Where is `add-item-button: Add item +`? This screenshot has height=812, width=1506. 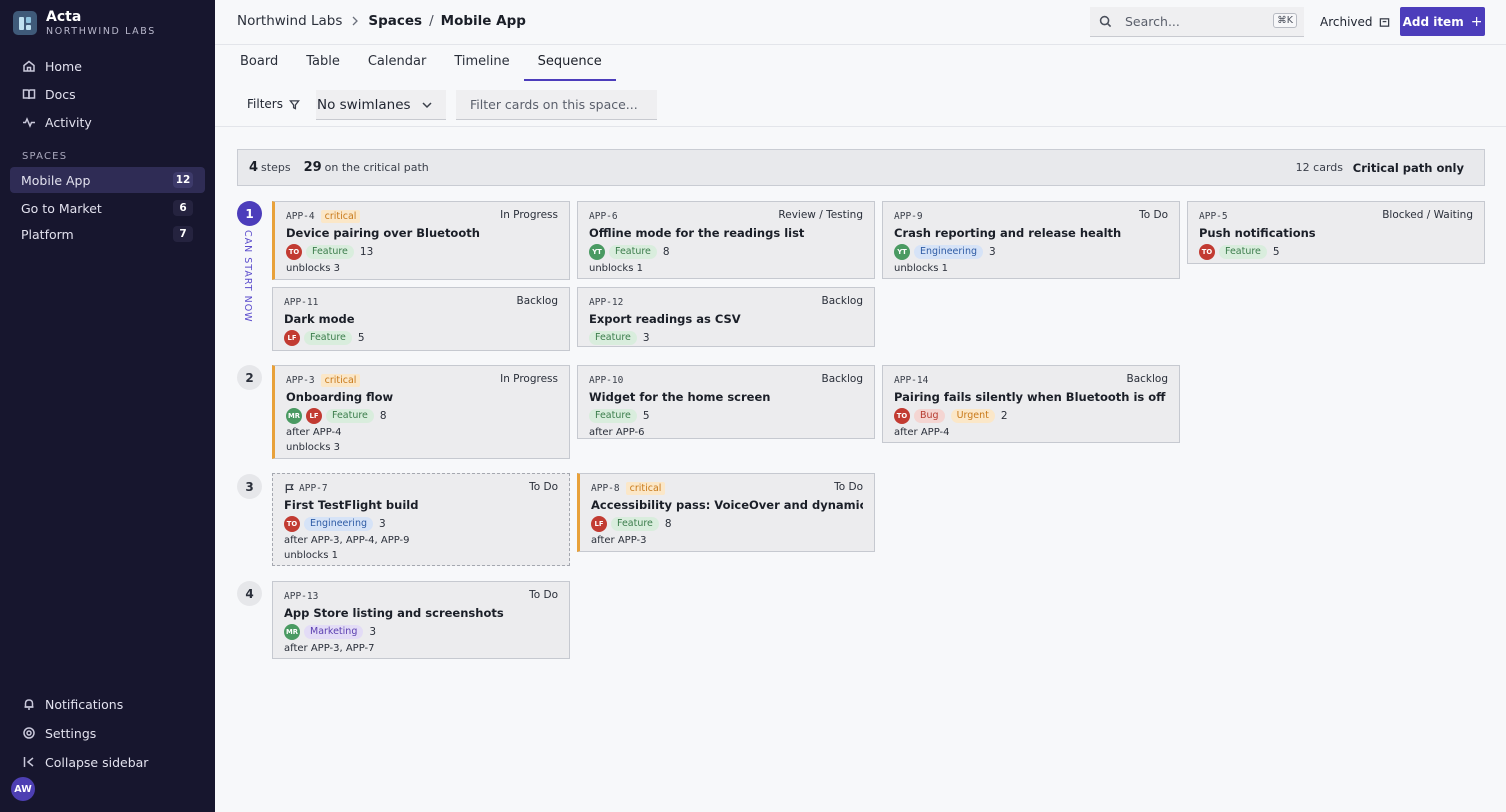 add-item-button: Add item + is located at coordinates (1442, 21).